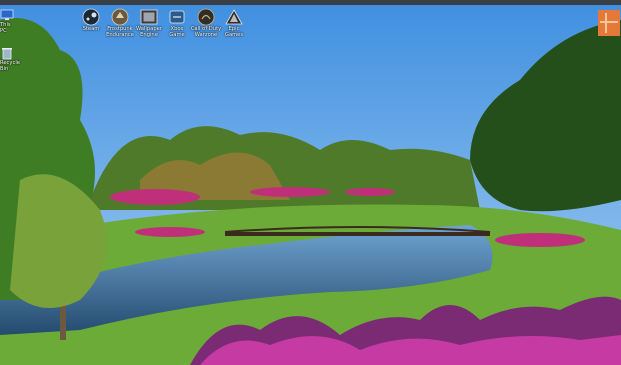 This screenshot has height=365, width=621. I want to click on app-launcher-icon, so click(609, 23).